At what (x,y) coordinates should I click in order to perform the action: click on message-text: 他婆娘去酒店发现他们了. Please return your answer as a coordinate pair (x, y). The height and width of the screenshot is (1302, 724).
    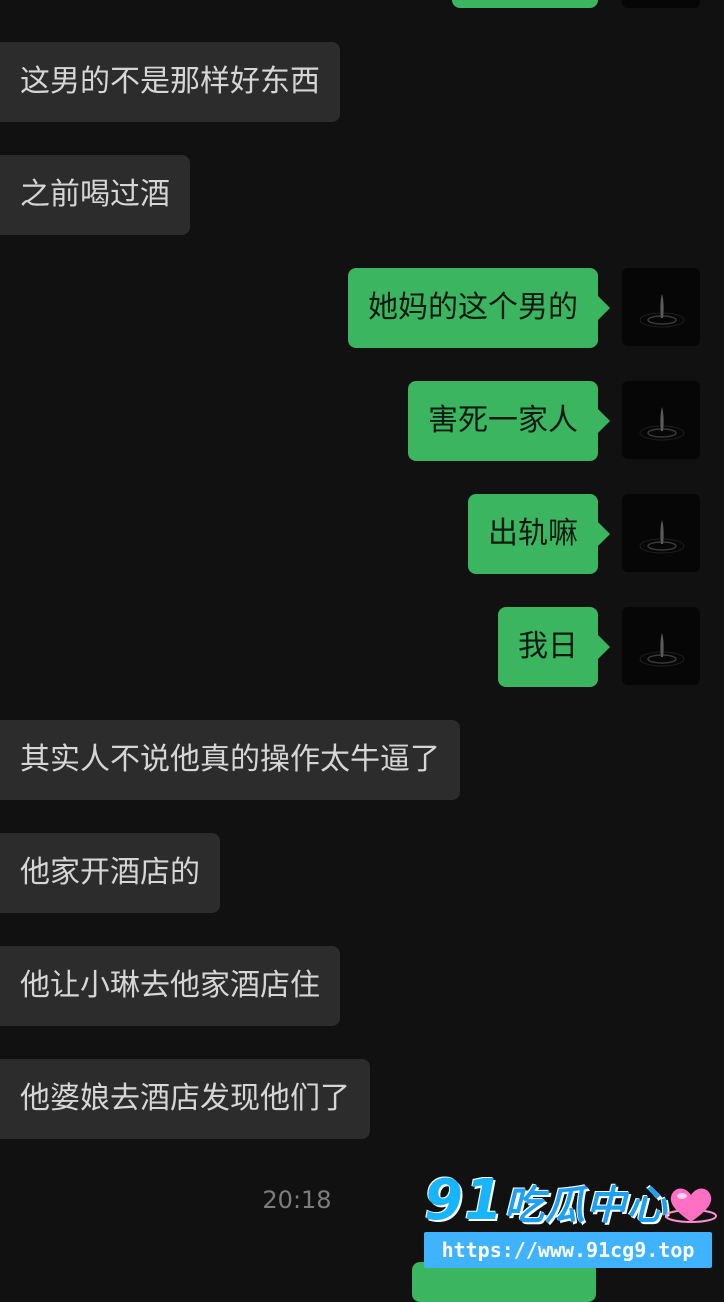
    Looking at the image, I should click on (185, 1098).